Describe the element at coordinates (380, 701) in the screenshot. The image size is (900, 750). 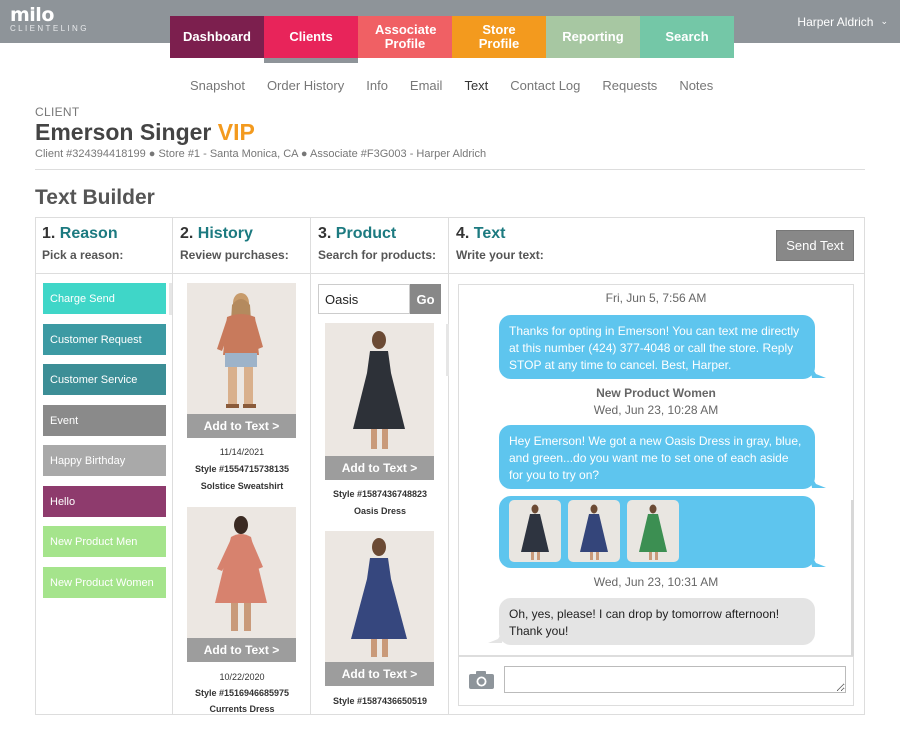
I see `product-style: Style #1587436650519` at that location.